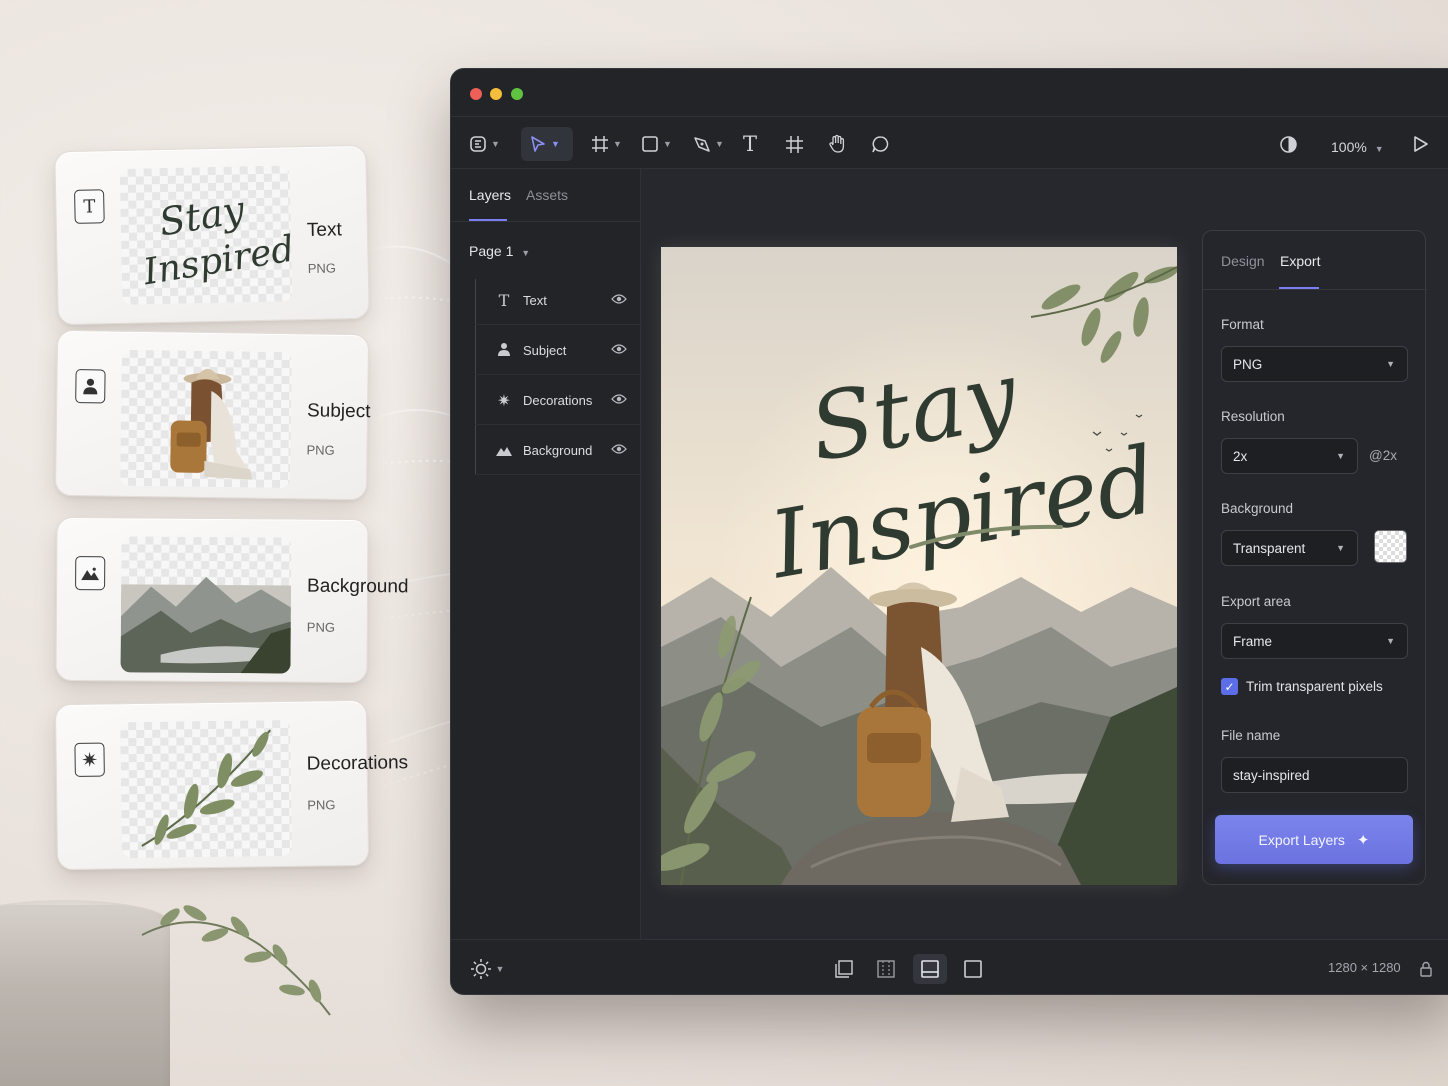  Describe the element at coordinates (490, 195) in the screenshot. I see `tab-layers: Layers` at that location.